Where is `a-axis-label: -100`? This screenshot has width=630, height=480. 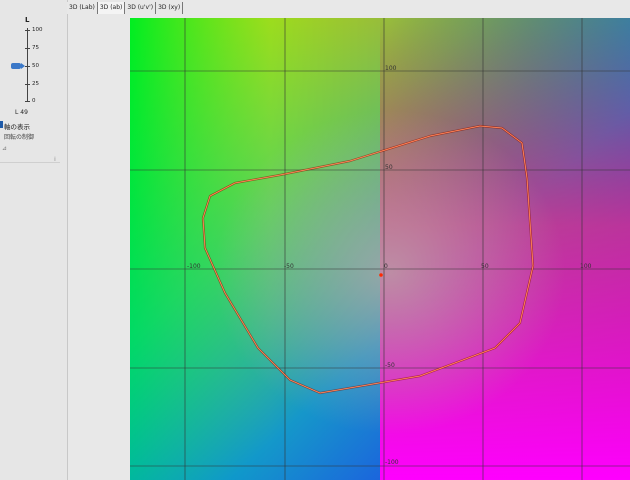
a-axis-label: -100 is located at coordinates (194, 266).